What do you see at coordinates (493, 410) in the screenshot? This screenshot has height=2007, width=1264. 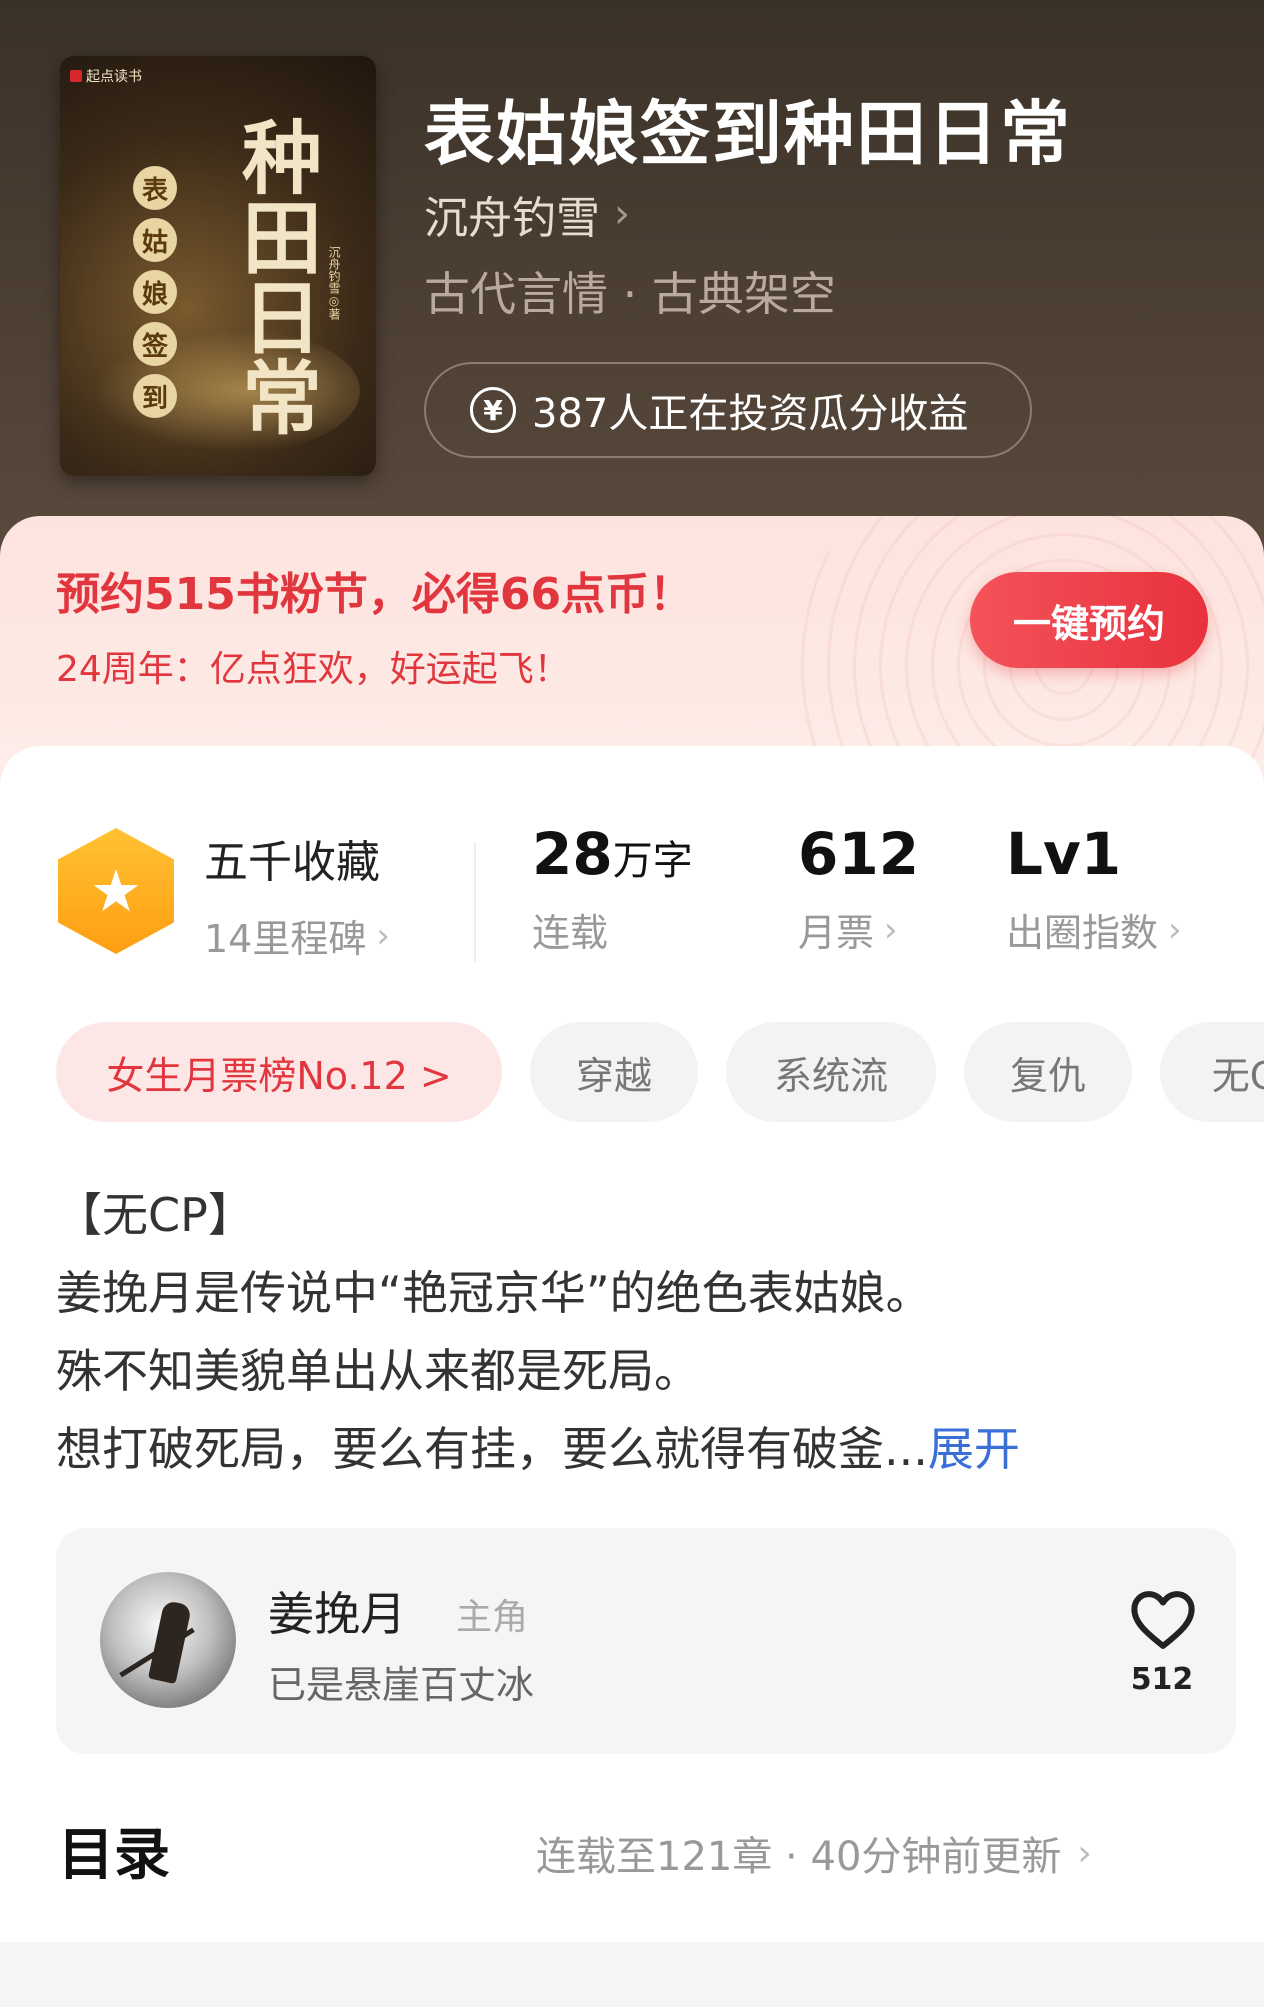 I see `yen-coin-icon: ¥` at bounding box center [493, 410].